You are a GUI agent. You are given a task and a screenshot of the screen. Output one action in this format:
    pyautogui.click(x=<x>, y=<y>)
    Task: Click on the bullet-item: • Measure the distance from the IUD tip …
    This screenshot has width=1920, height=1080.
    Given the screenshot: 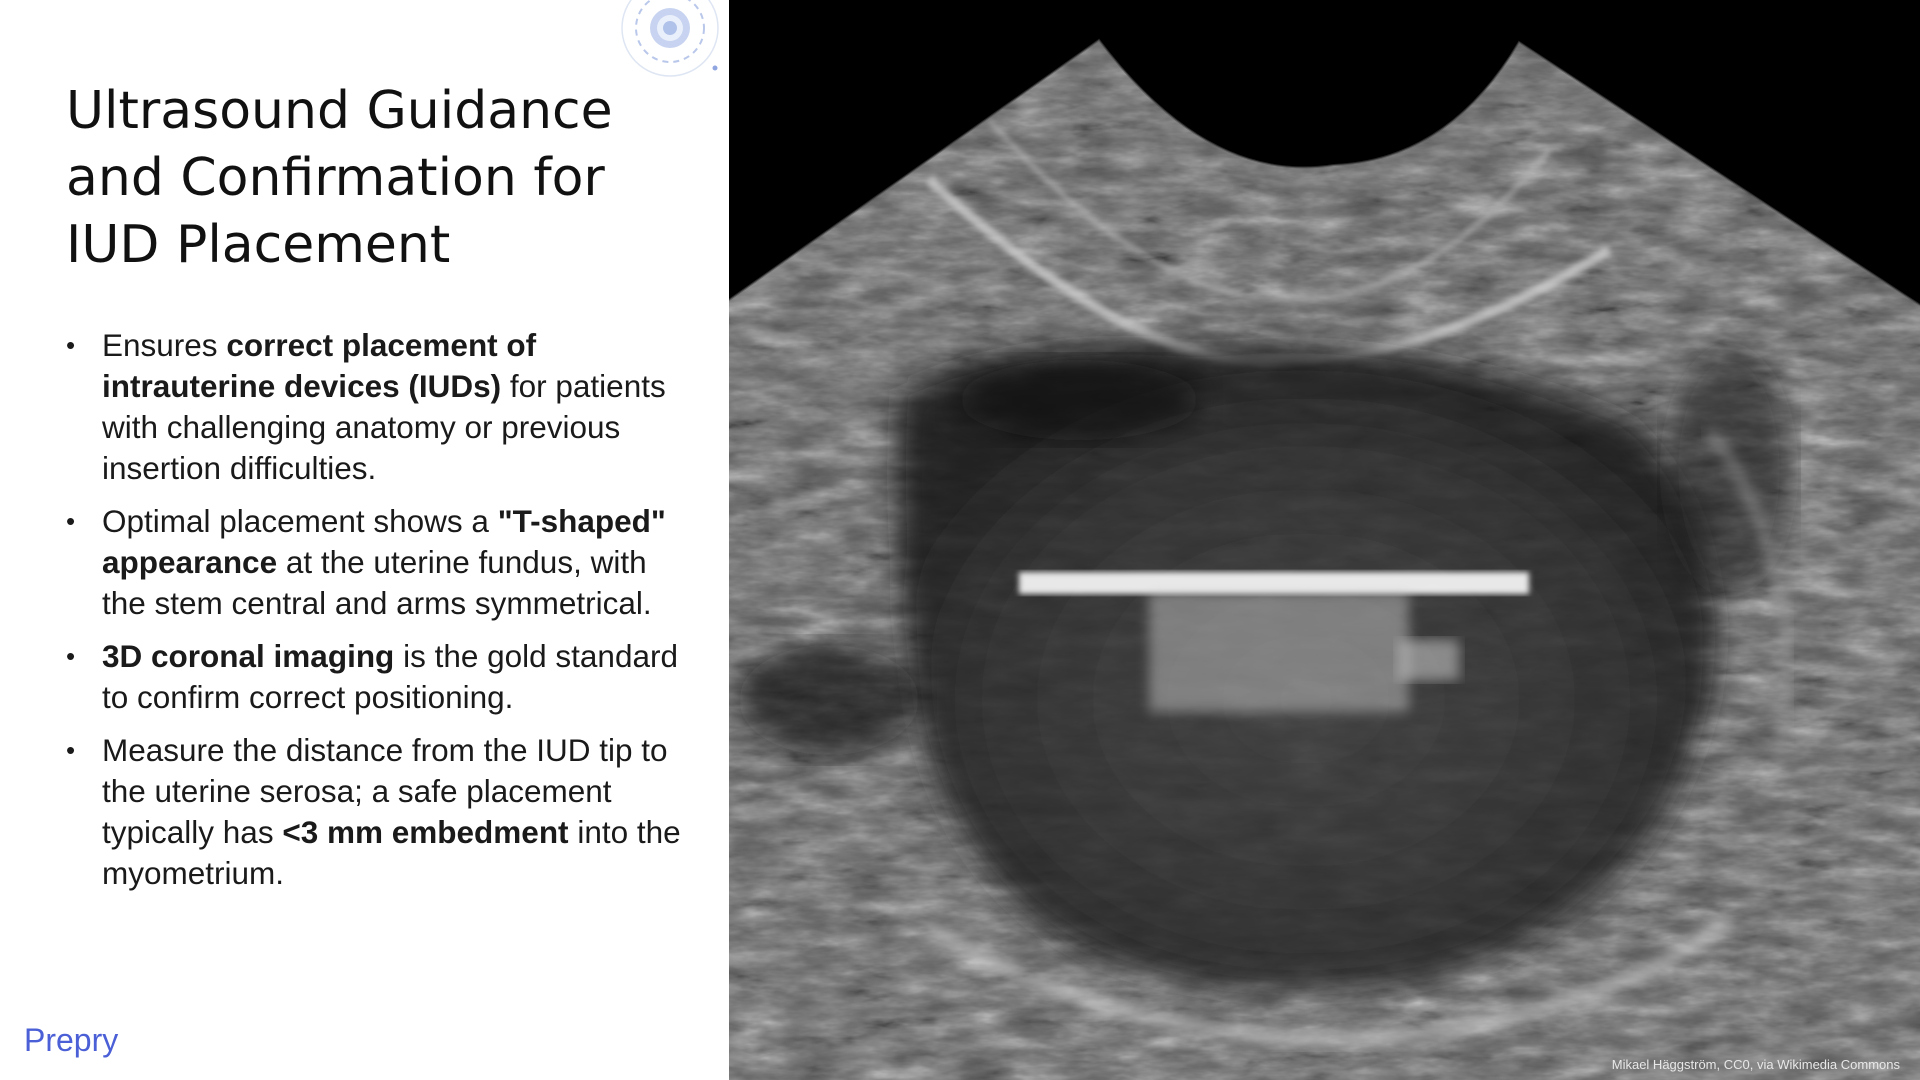 What is the action you would take?
    pyautogui.click(x=381, y=812)
    